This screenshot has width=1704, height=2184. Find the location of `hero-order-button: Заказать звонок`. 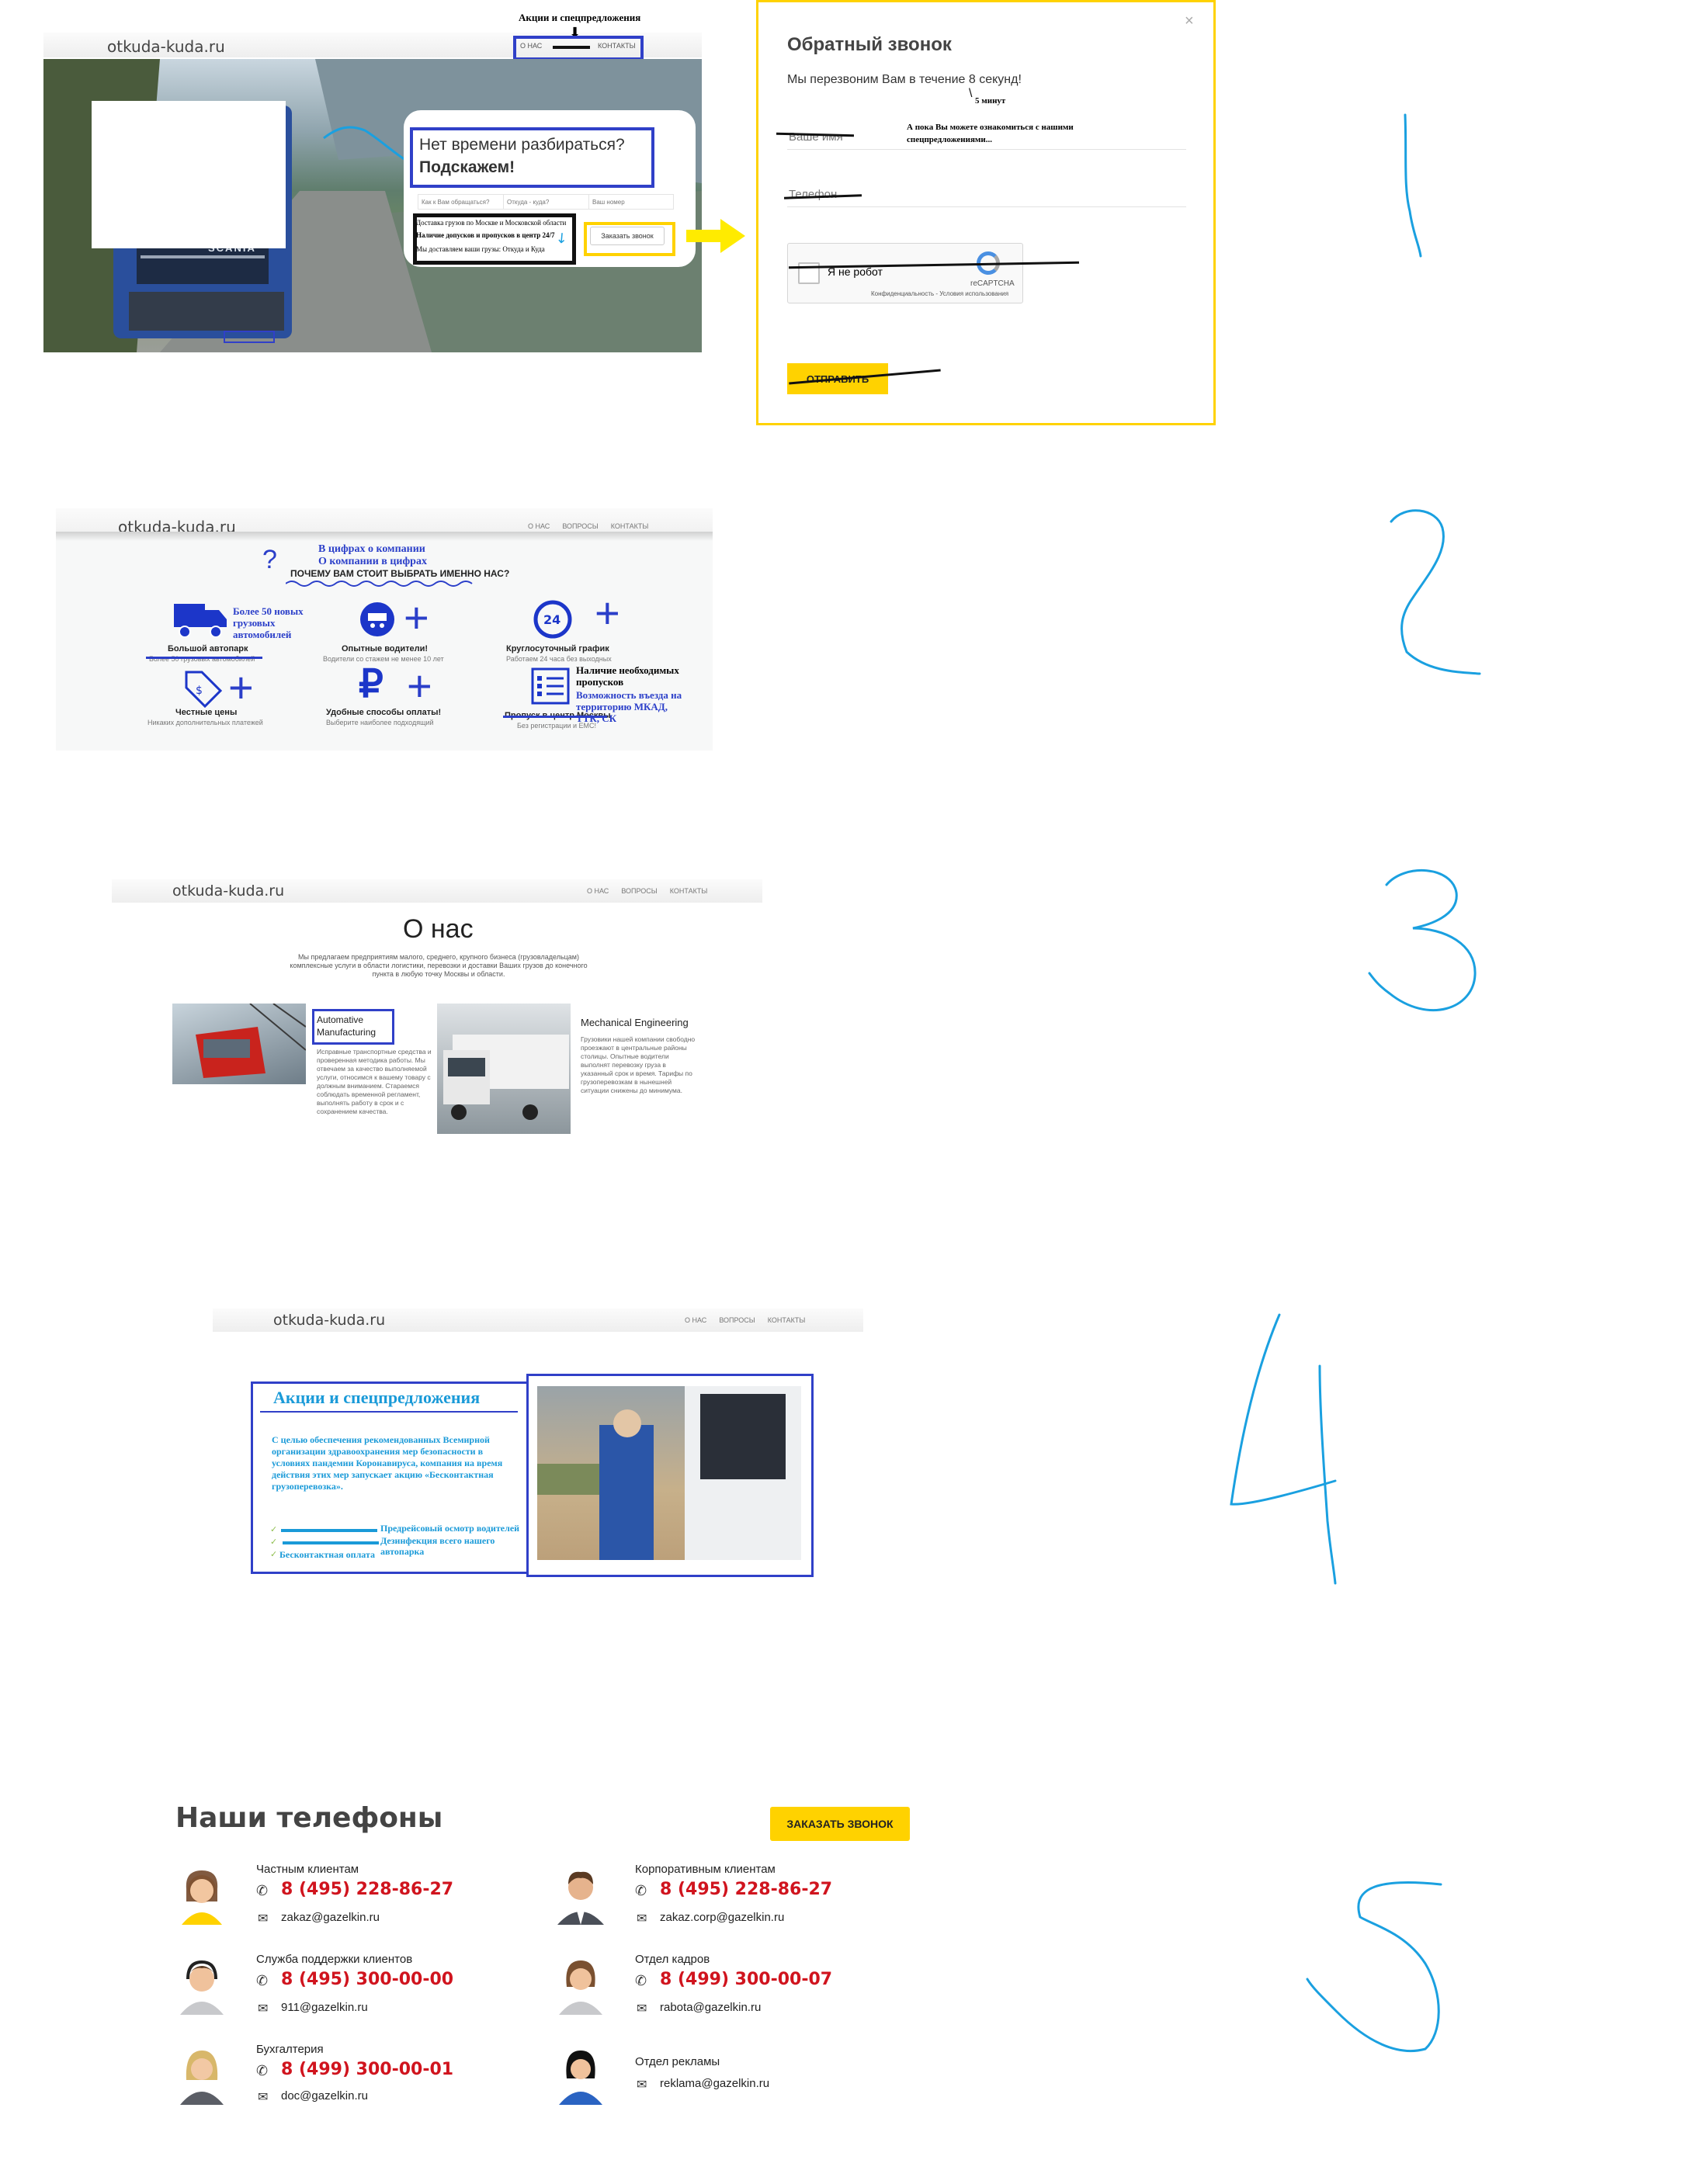

hero-order-button: Заказать звонок is located at coordinates (627, 236).